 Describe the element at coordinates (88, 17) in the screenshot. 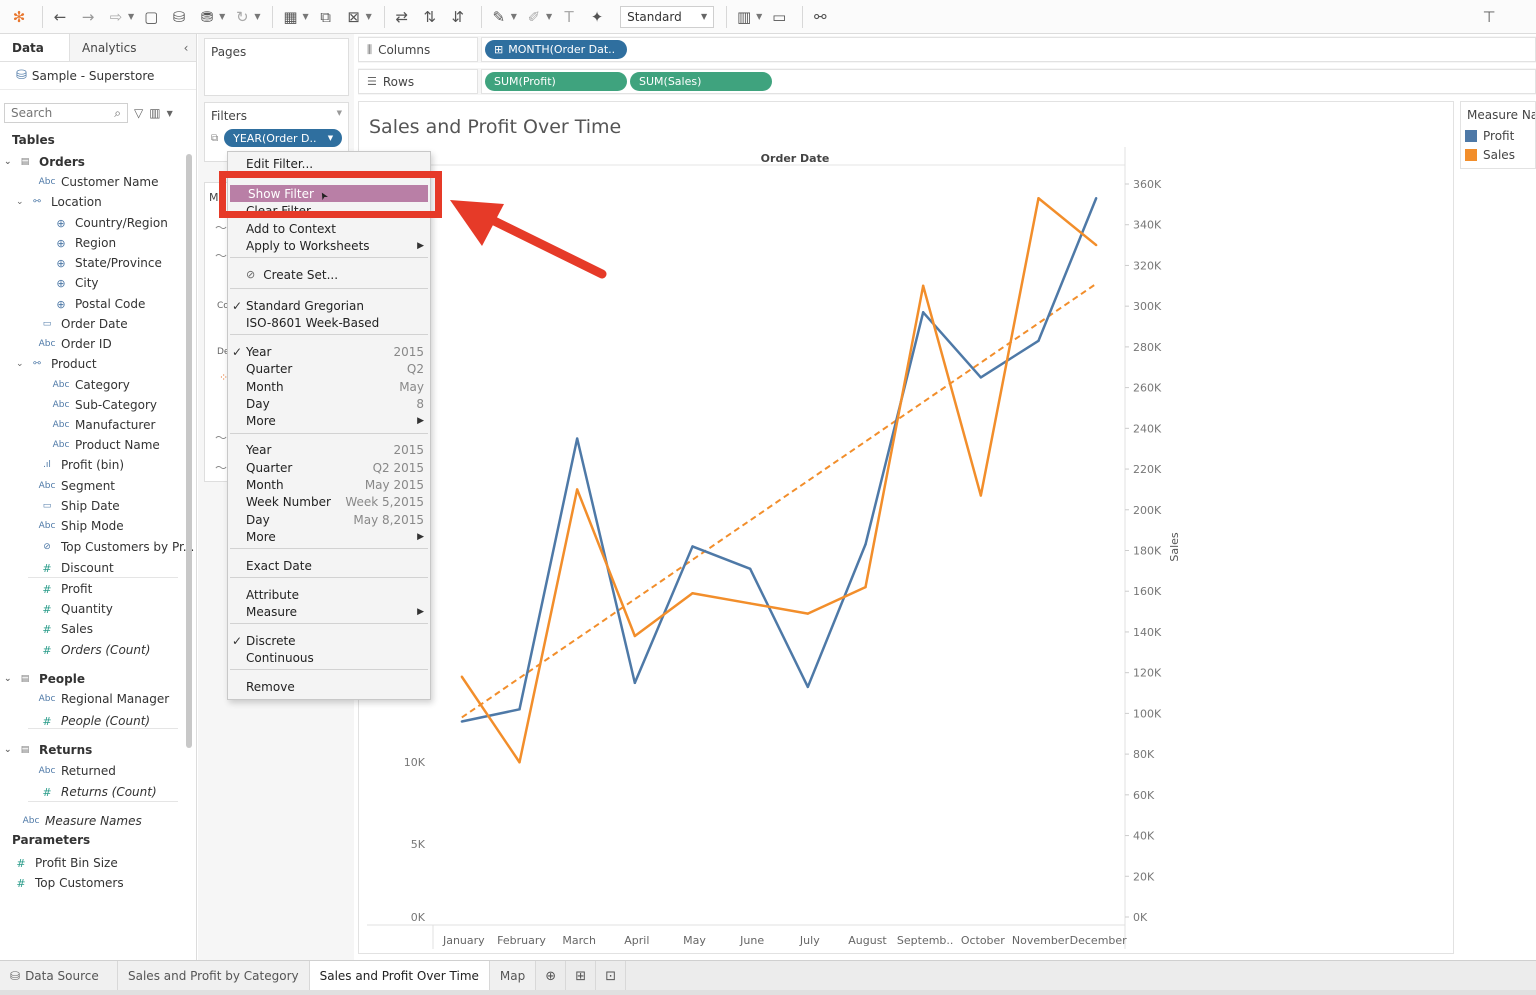

I see `redo-icon: →` at that location.